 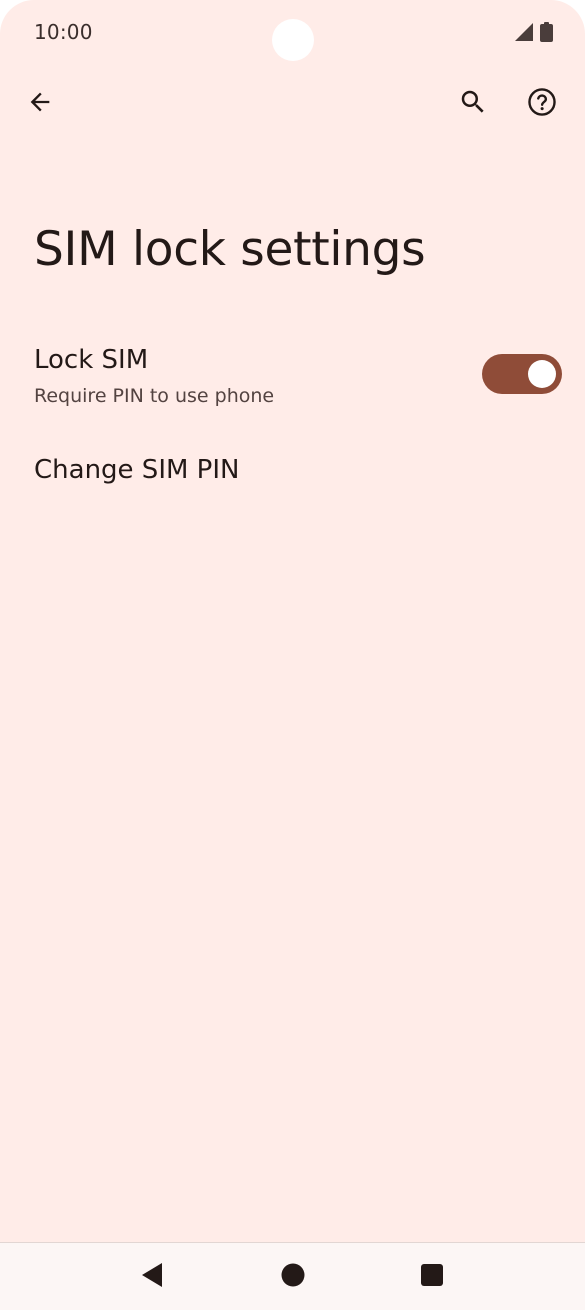 I want to click on change-sim-pin-preference: Change SIM PIN, so click(x=292, y=475).